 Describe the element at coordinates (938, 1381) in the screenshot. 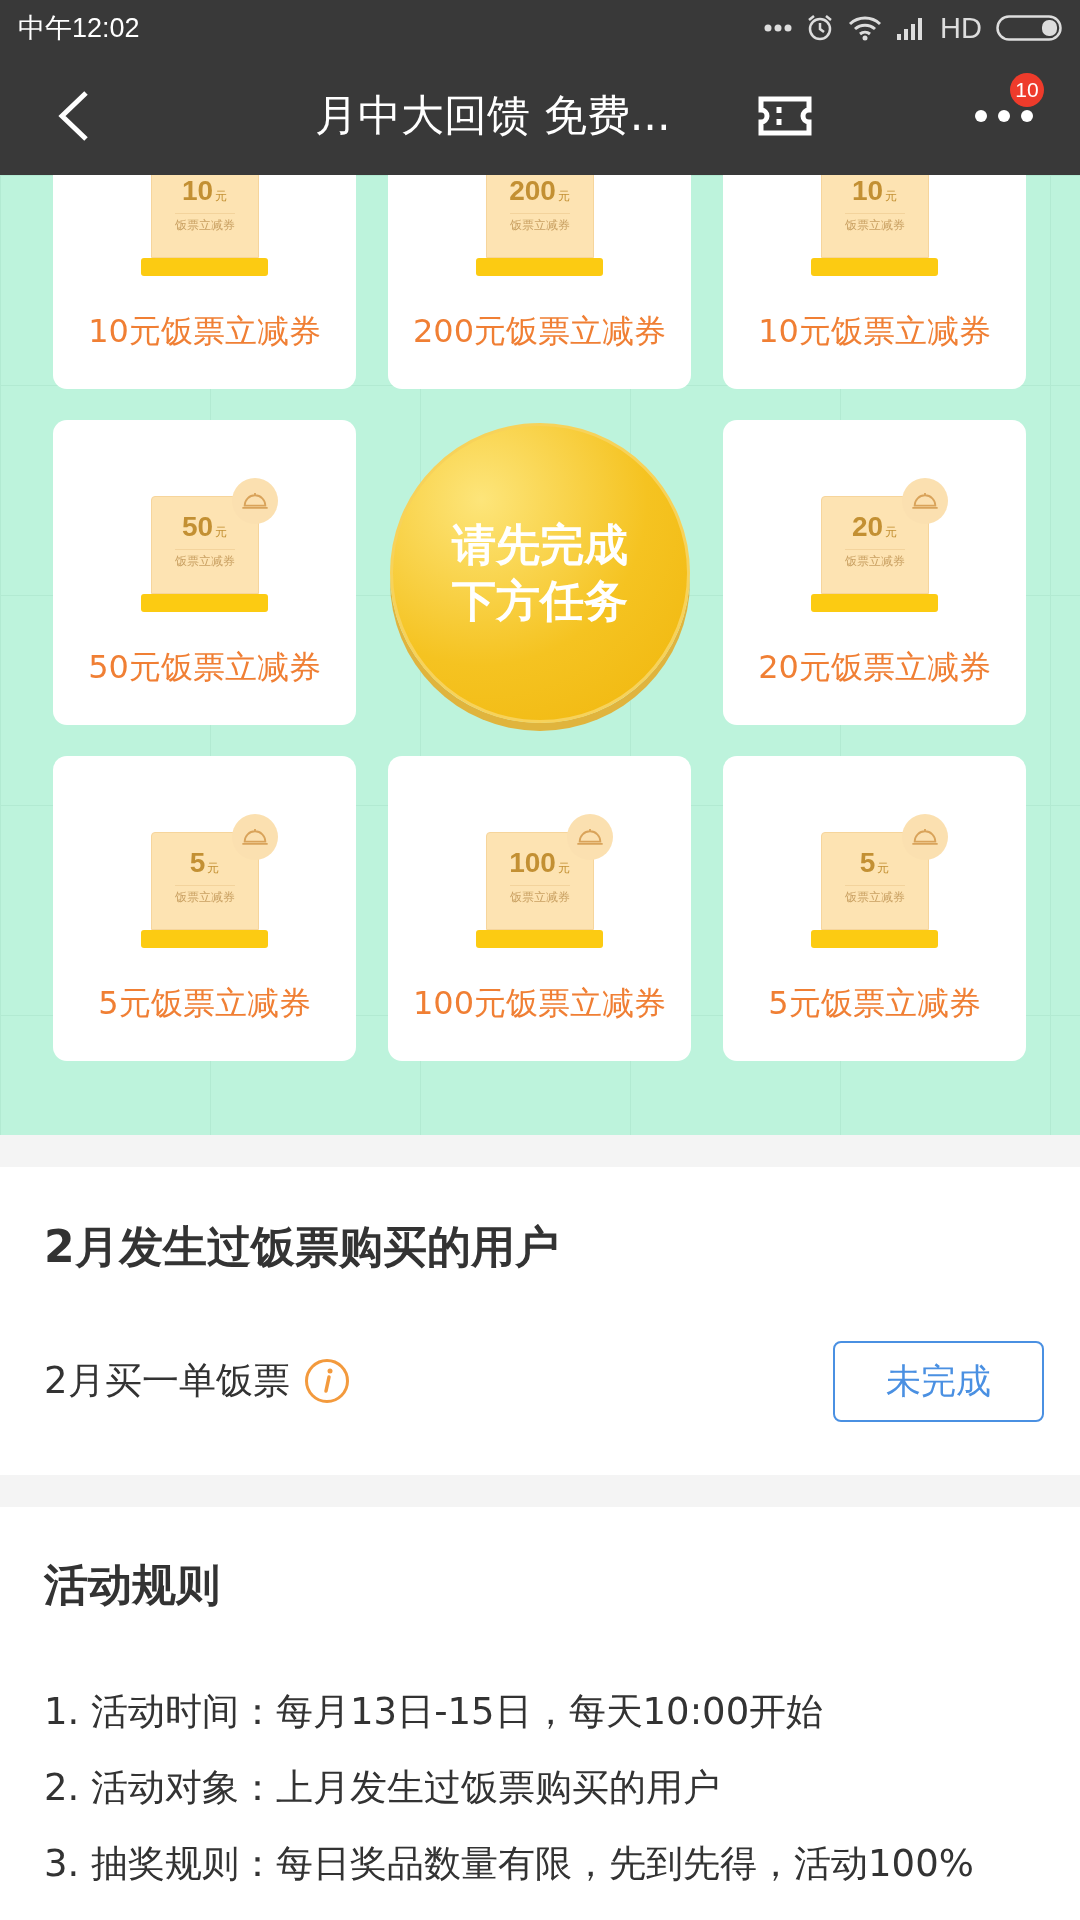

I see `task-status-button: 未完成` at that location.